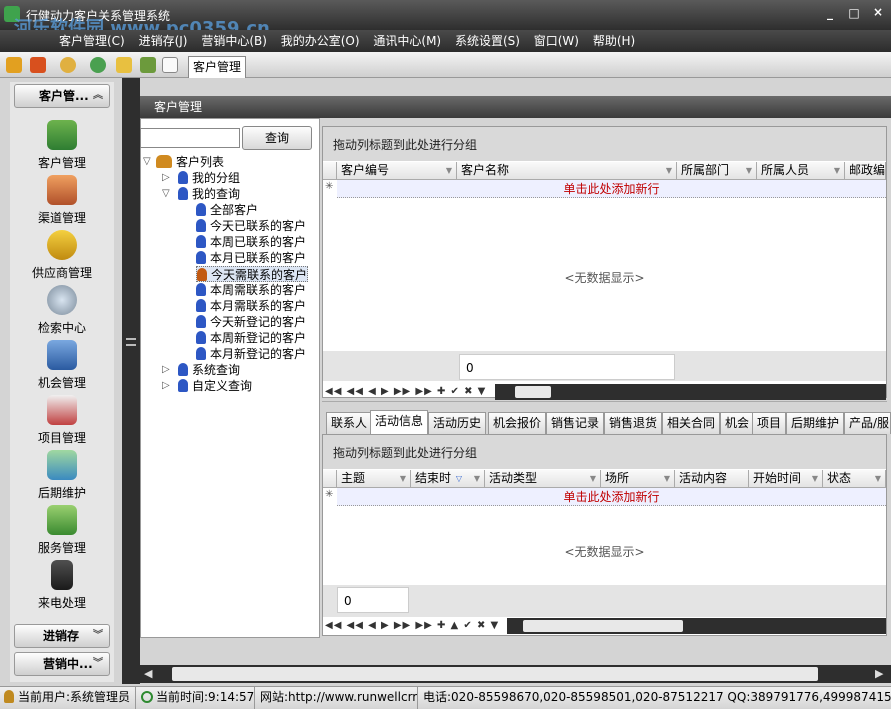 Image resolution: width=891 pixels, height=709 pixels. I want to click on tree-node-my-queries: 我的查询, so click(209, 194).